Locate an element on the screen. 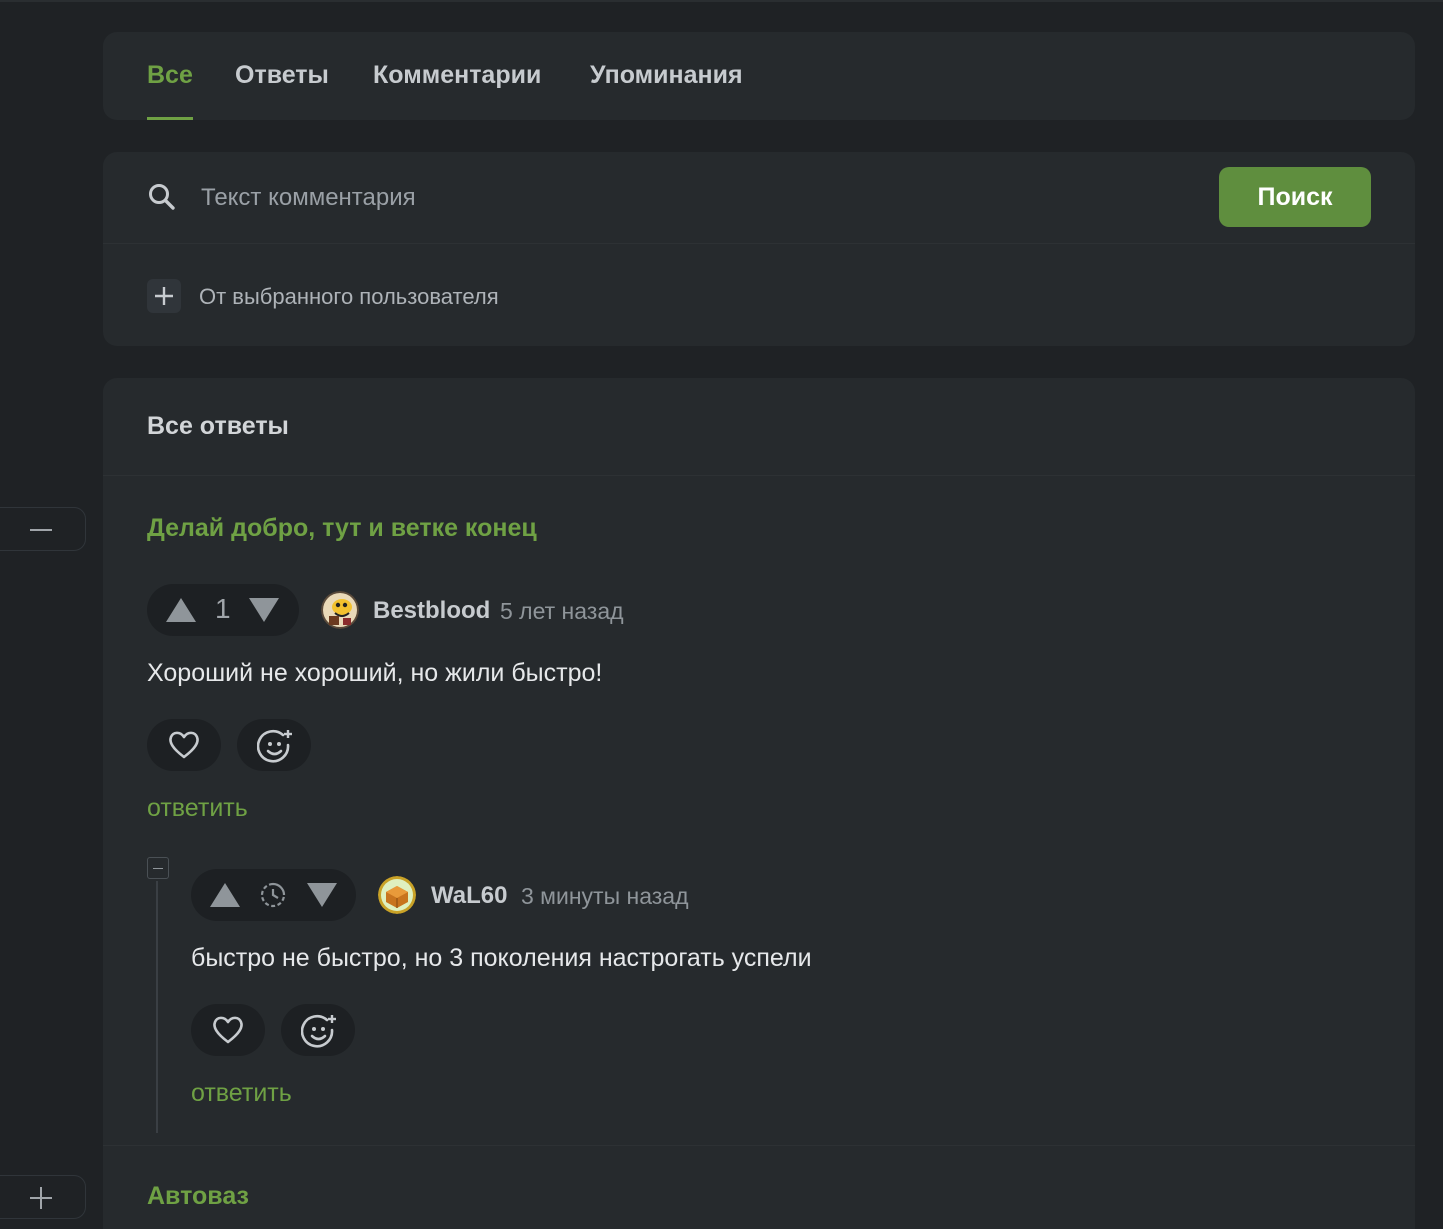  user-filter: От выбранного пользователя is located at coordinates (759, 295).